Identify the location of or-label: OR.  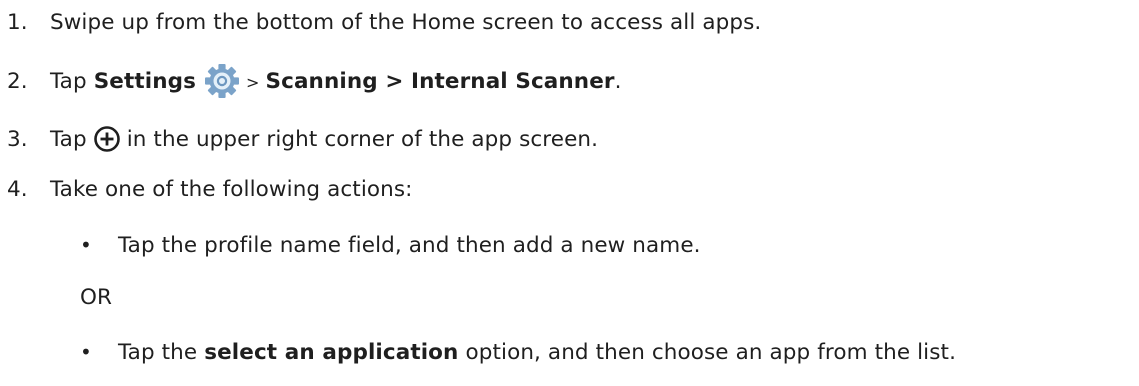
(96, 297).